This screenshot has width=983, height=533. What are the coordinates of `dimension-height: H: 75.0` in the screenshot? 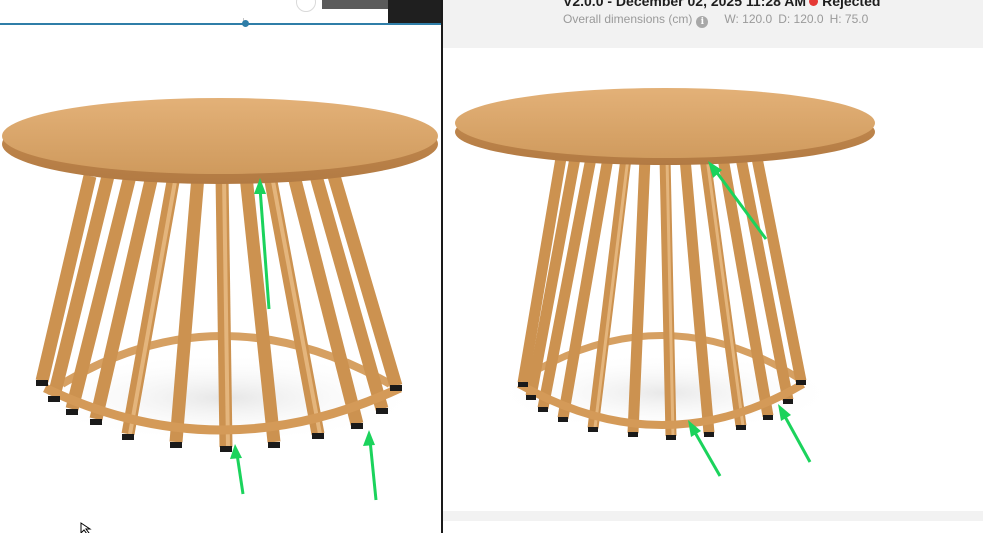 It's located at (849, 19).